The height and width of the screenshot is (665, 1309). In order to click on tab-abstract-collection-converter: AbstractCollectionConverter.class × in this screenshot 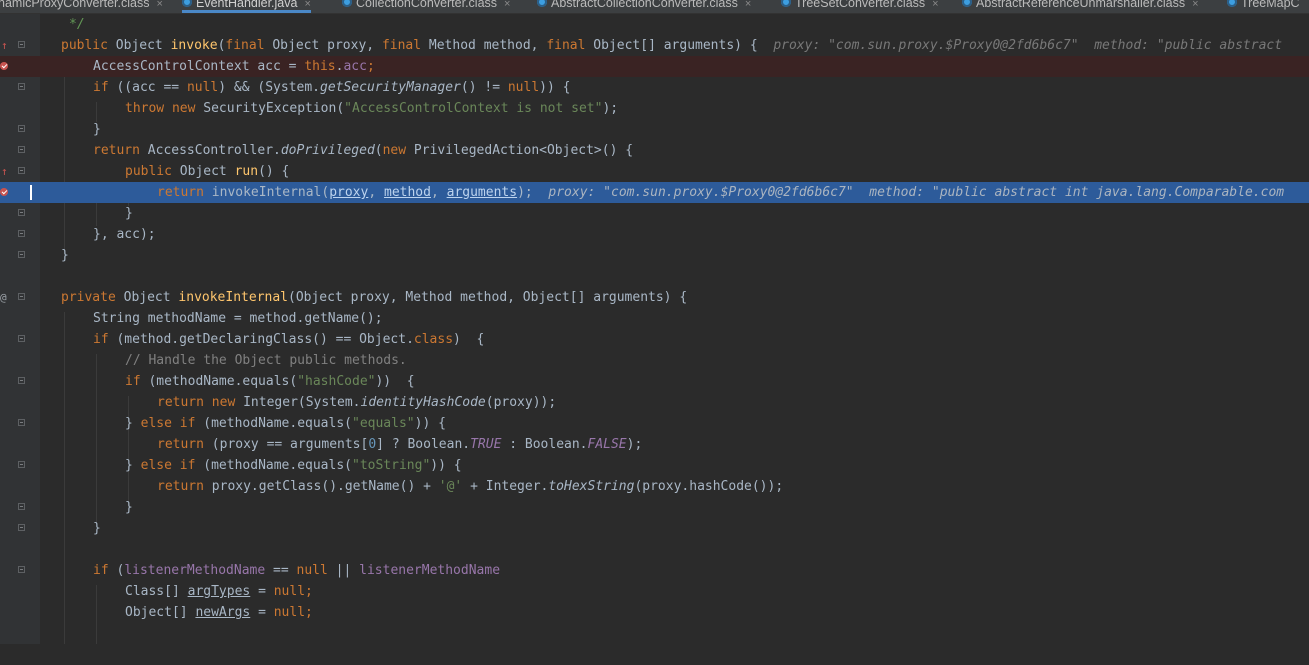, I will do `click(644, 6)`.